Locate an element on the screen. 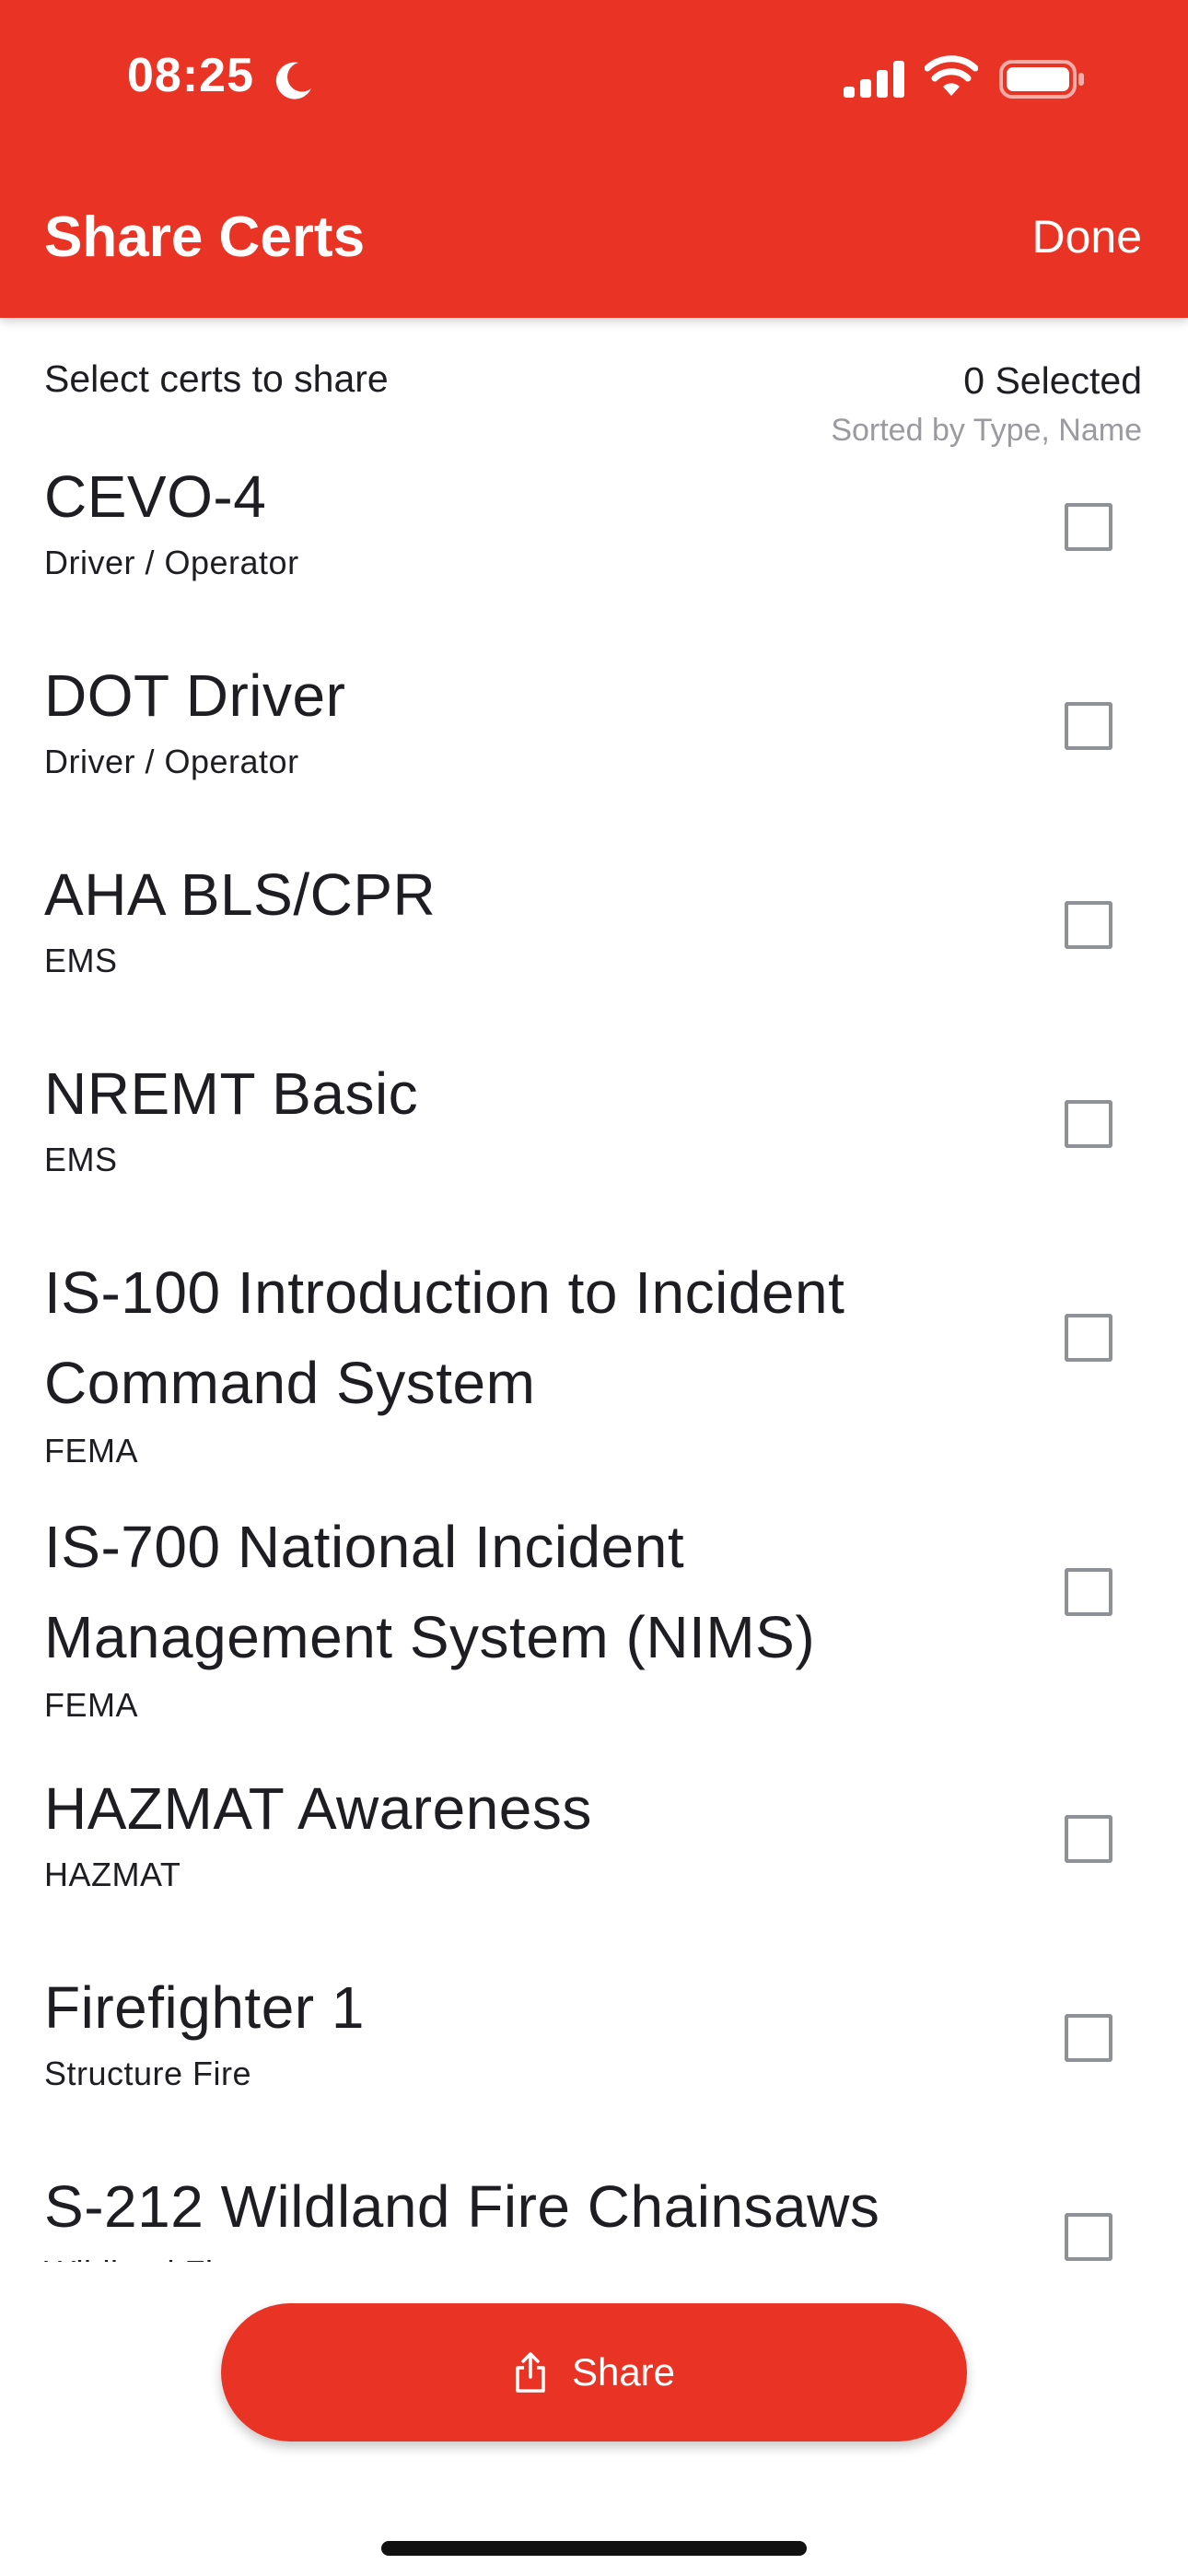 The height and width of the screenshot is (2576, 1188). cert-name: S-212 Wildland Fire Chainsaws is located at coordinates (462, 2206).